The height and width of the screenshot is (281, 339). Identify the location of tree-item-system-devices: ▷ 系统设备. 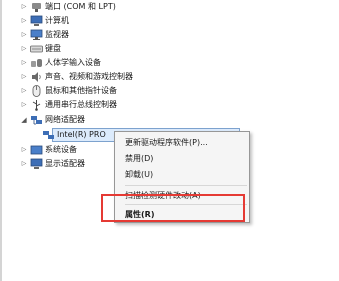
(55, 150).